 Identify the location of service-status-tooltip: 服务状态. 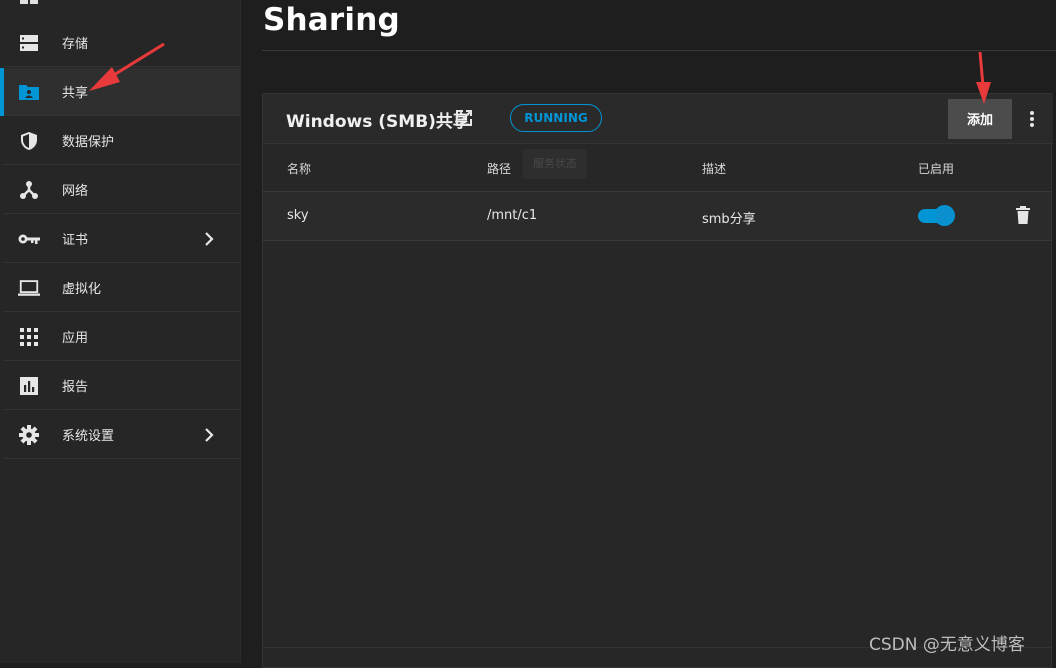
(555, 164).